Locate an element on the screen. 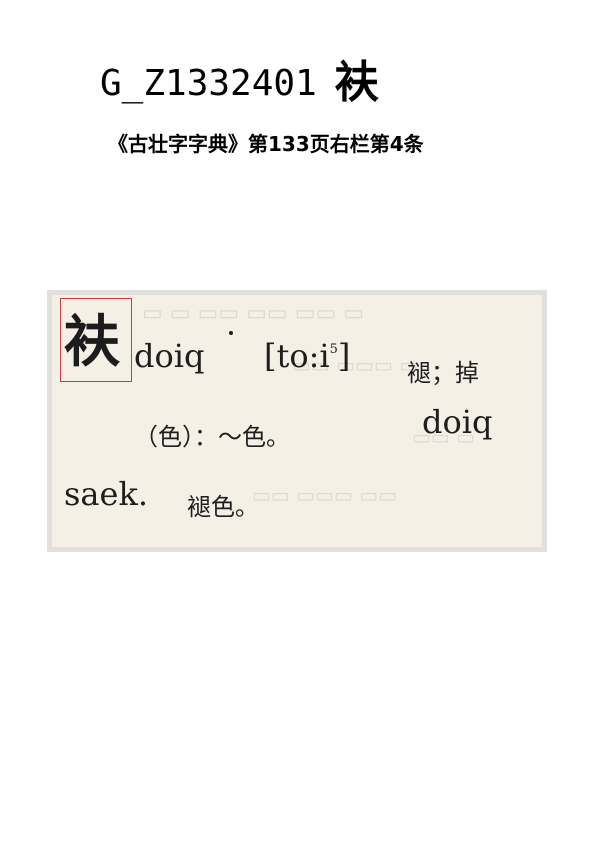 This screenshot has width=595, height=842. tone-mark-dot is located at coordinates (231, 333).